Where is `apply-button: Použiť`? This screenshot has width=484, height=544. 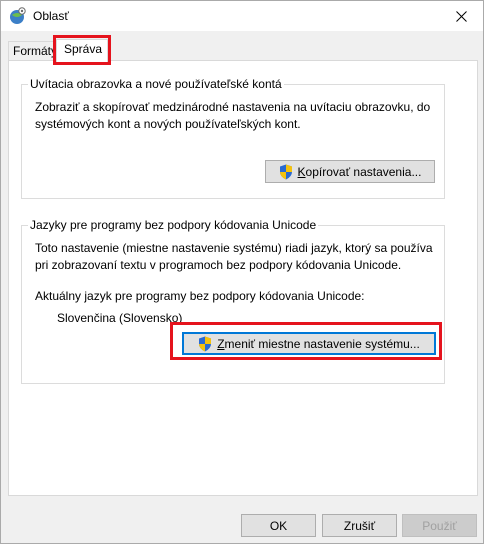
apply-button: Použiť is located at coordinates (439, 525).